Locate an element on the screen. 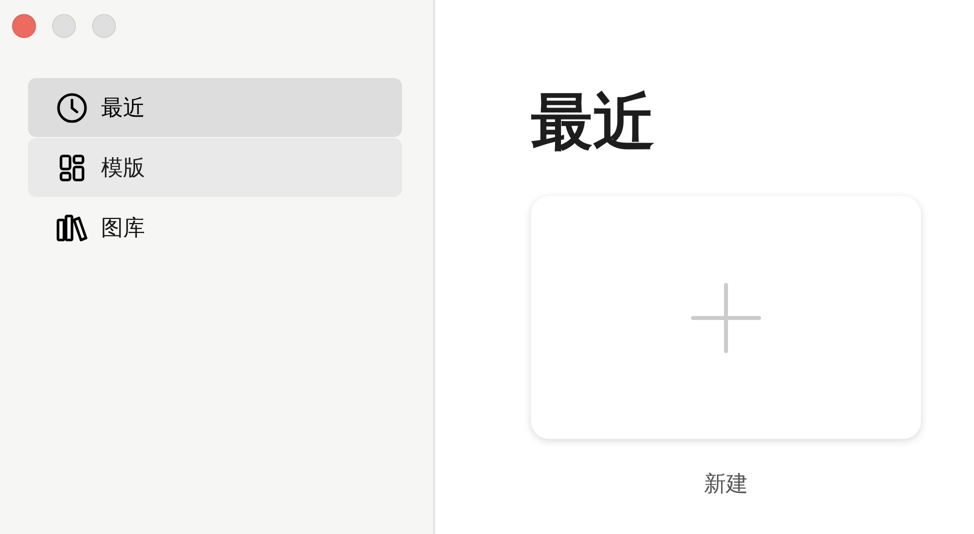 Image resolution: width=974 pixels, height=534 pixels. clock-icon is located at coordinates (72, 108).